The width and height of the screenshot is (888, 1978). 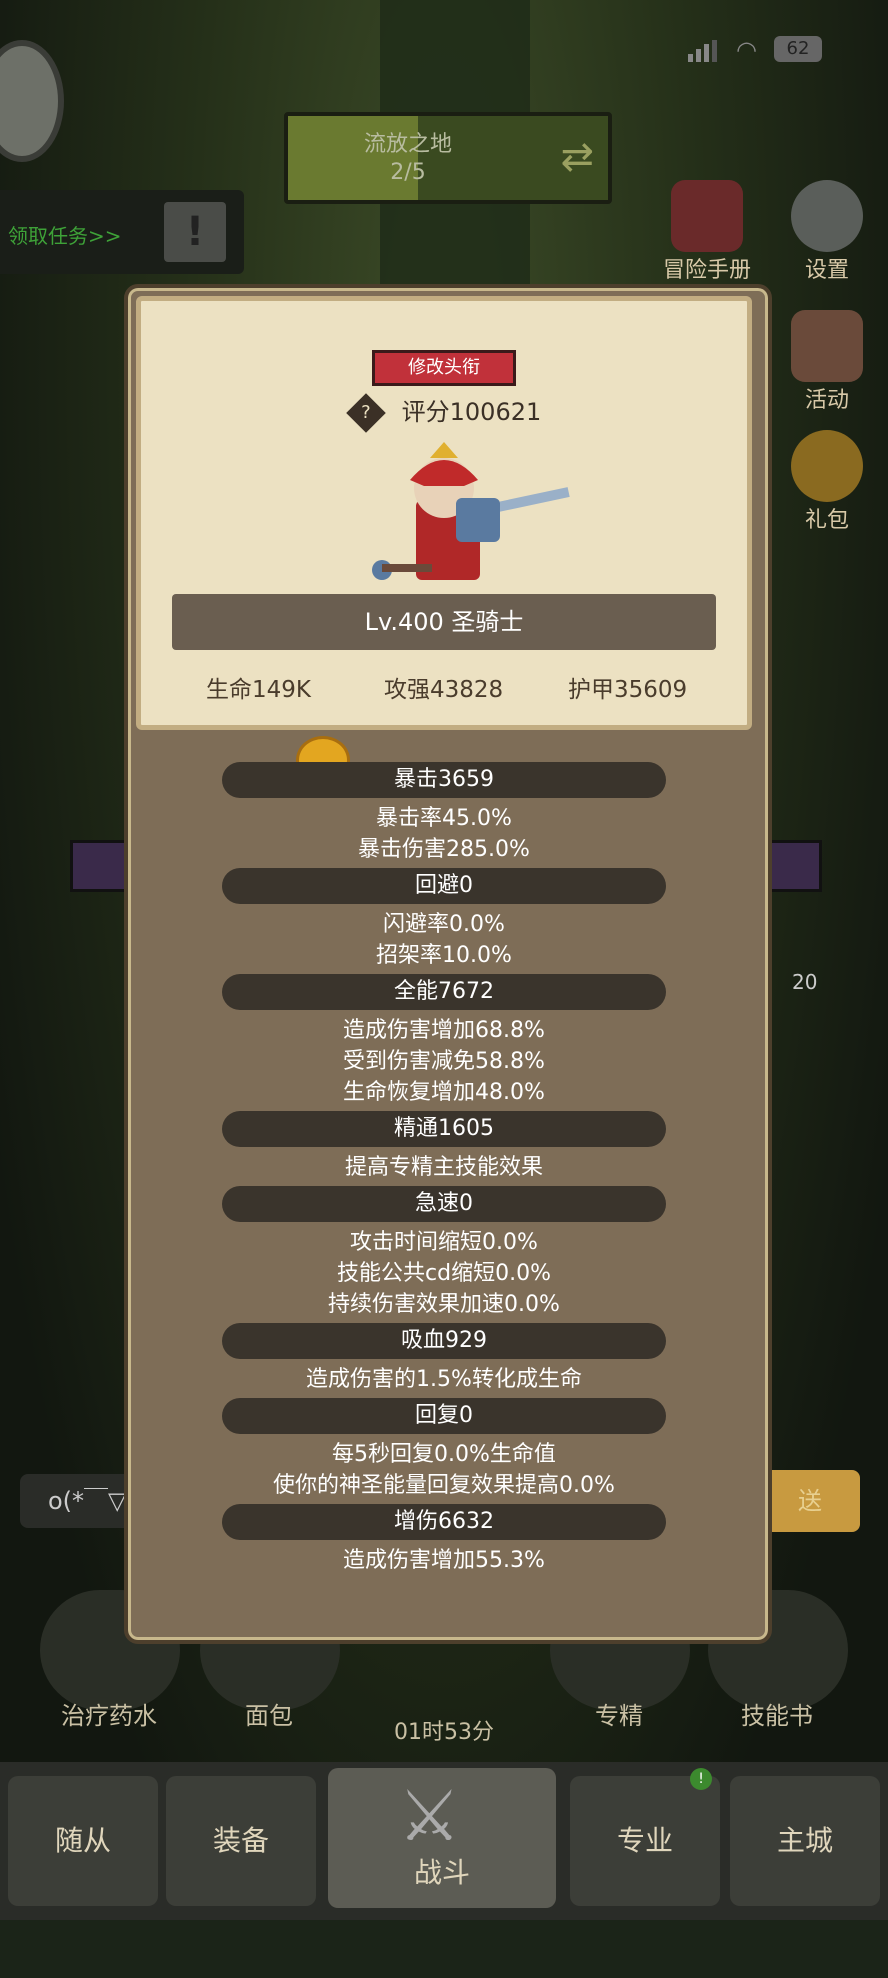 What do you see at coordinates (471, 511) in the screenshot?
I see `paladin-character-sprite` at bounding box center [471, 511].